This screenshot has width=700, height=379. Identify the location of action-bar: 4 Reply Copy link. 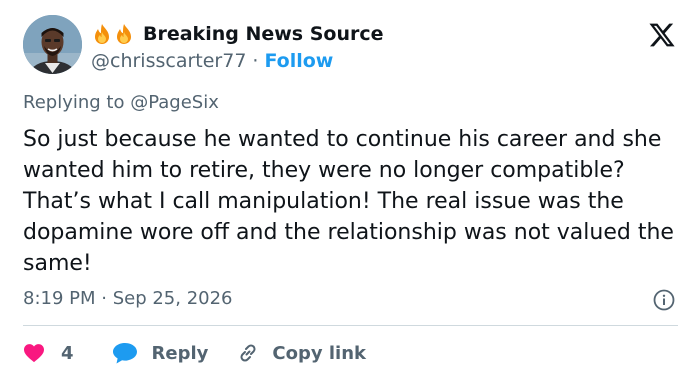
(194, 353).